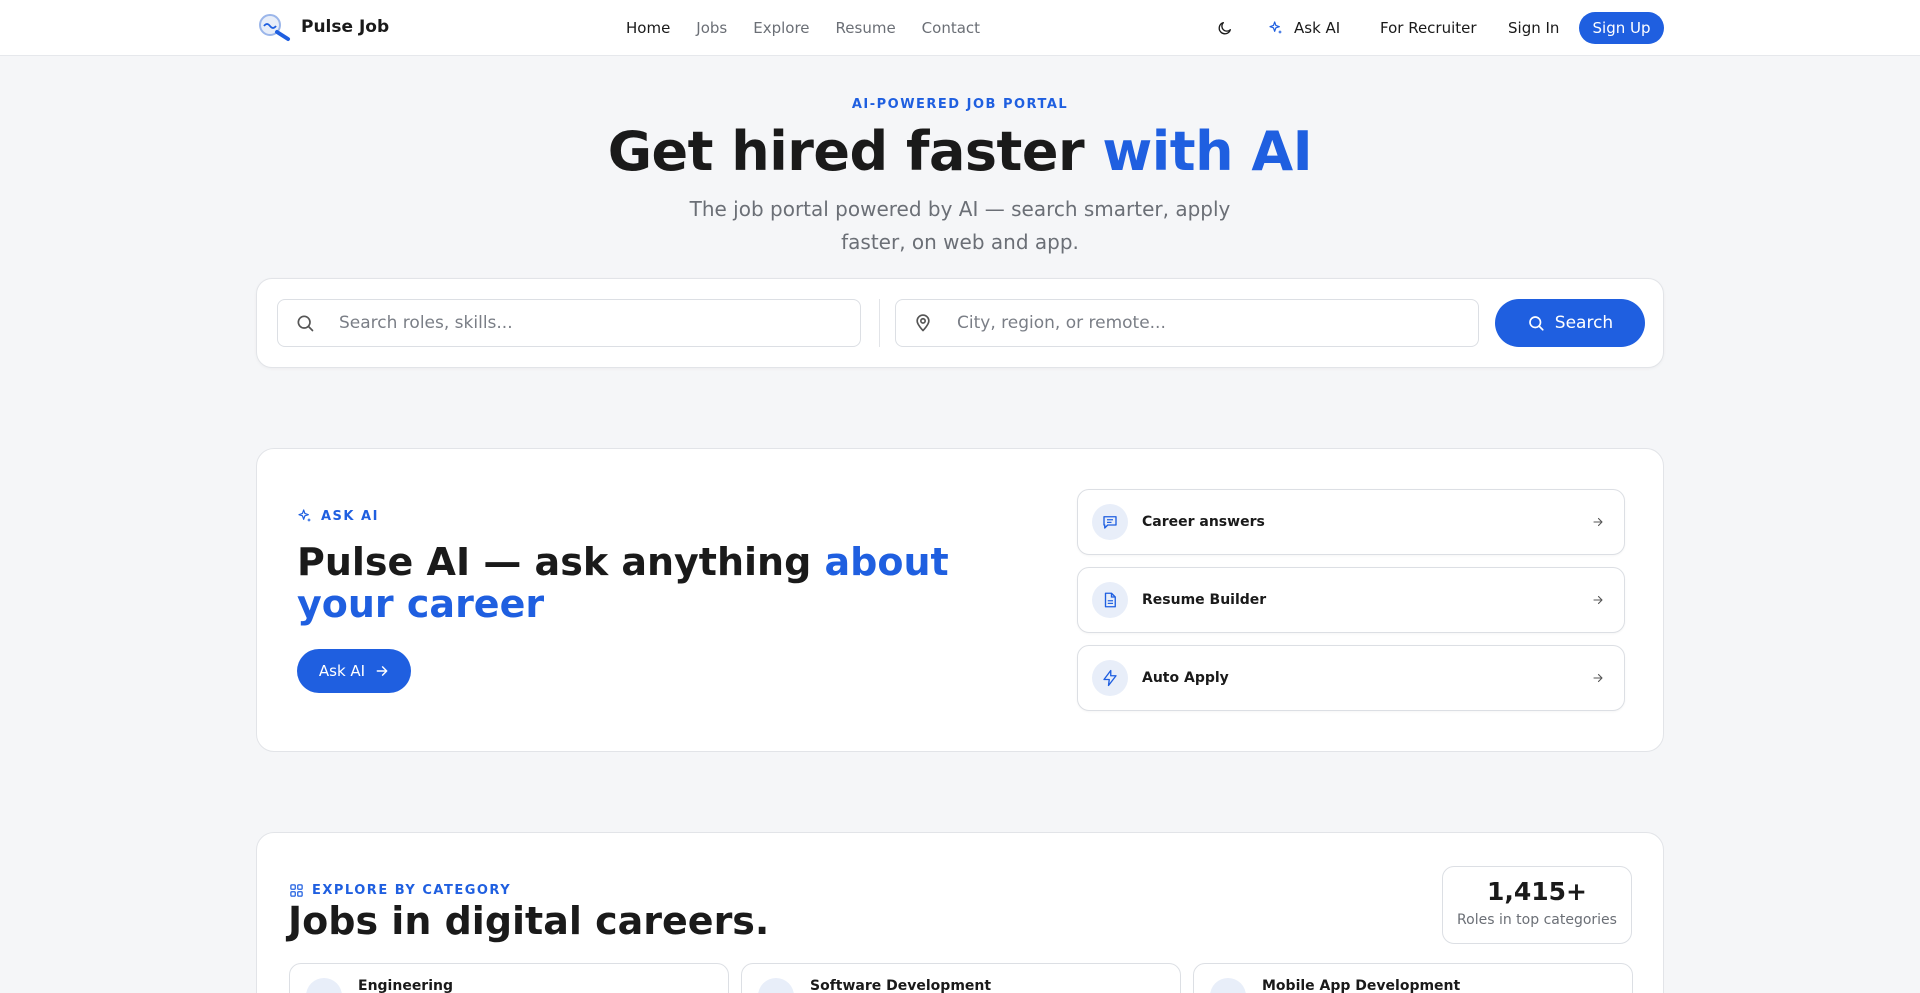 This screenshot has height=993, width=1920. I want to click on roles-stat-label: Roles in top categories, so click(1537, 920).